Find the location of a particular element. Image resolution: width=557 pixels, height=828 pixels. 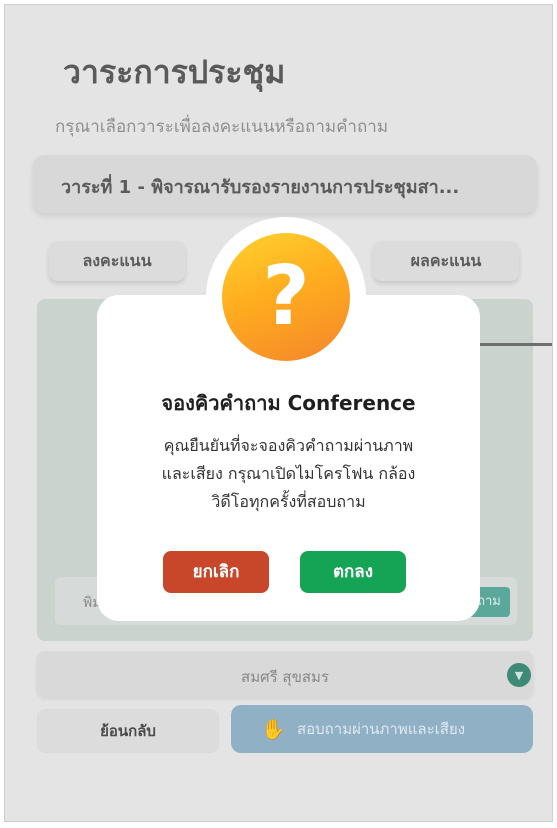

question-badge: ? is located at coordinates (286, 297).